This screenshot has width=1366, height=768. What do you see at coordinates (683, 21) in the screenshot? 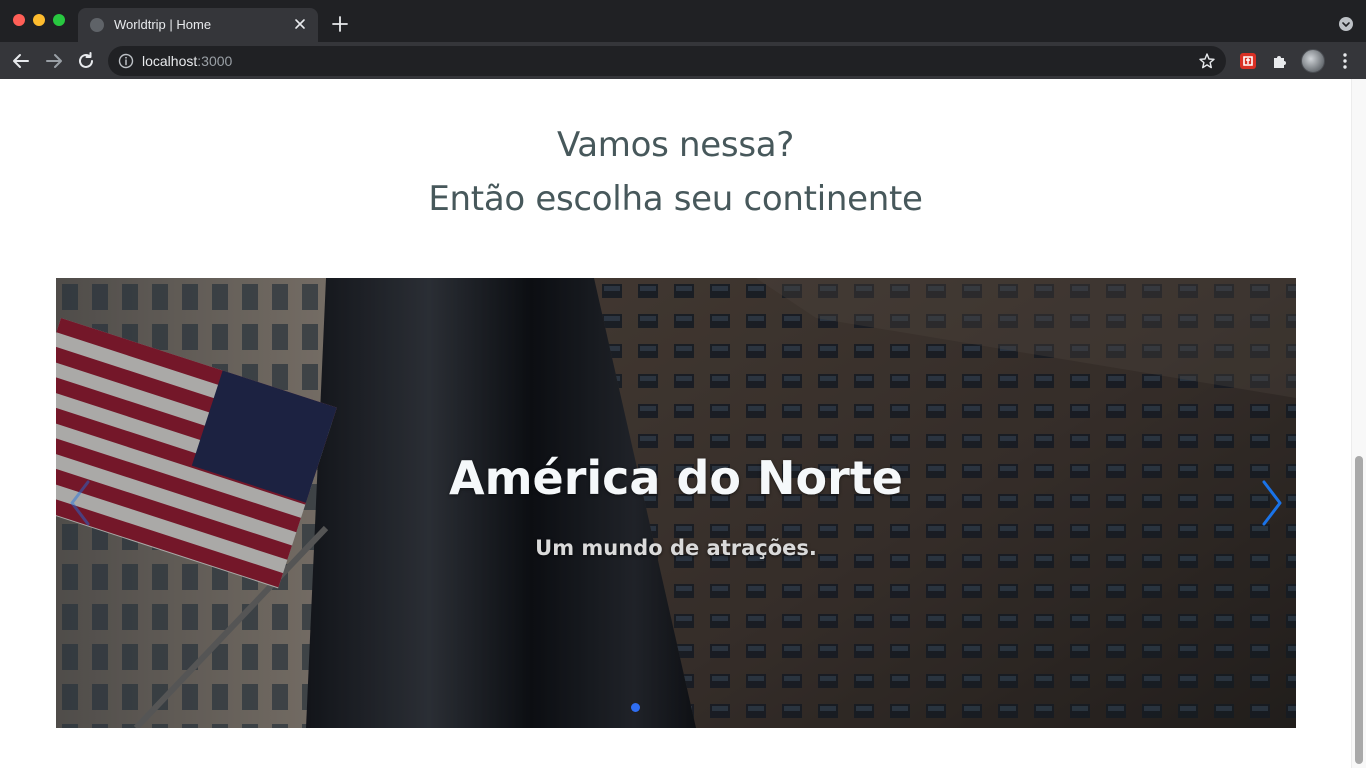
I see `tab-strip: Worldtrip | Home` at bounding box center [683, 21].